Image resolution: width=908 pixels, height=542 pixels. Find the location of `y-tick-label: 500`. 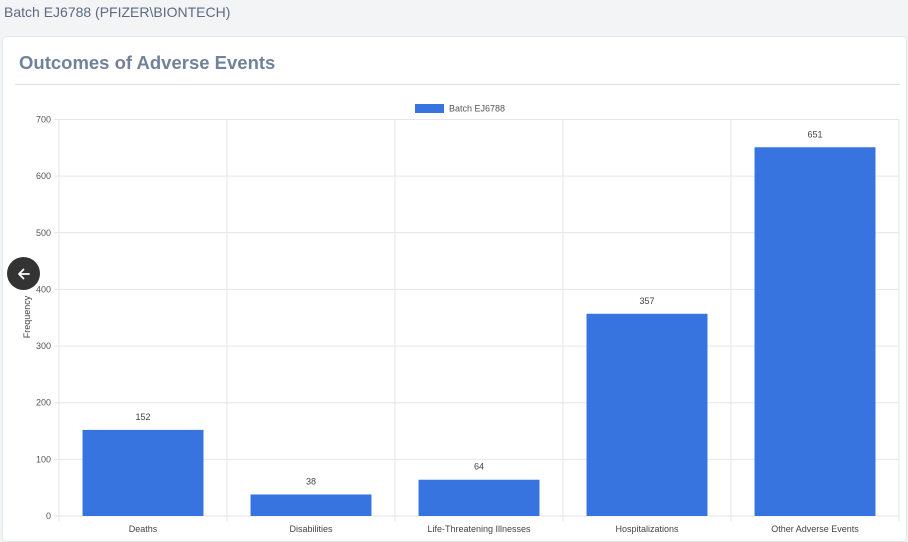

y-tick-label: 500 is located at coordinates (43, 233).